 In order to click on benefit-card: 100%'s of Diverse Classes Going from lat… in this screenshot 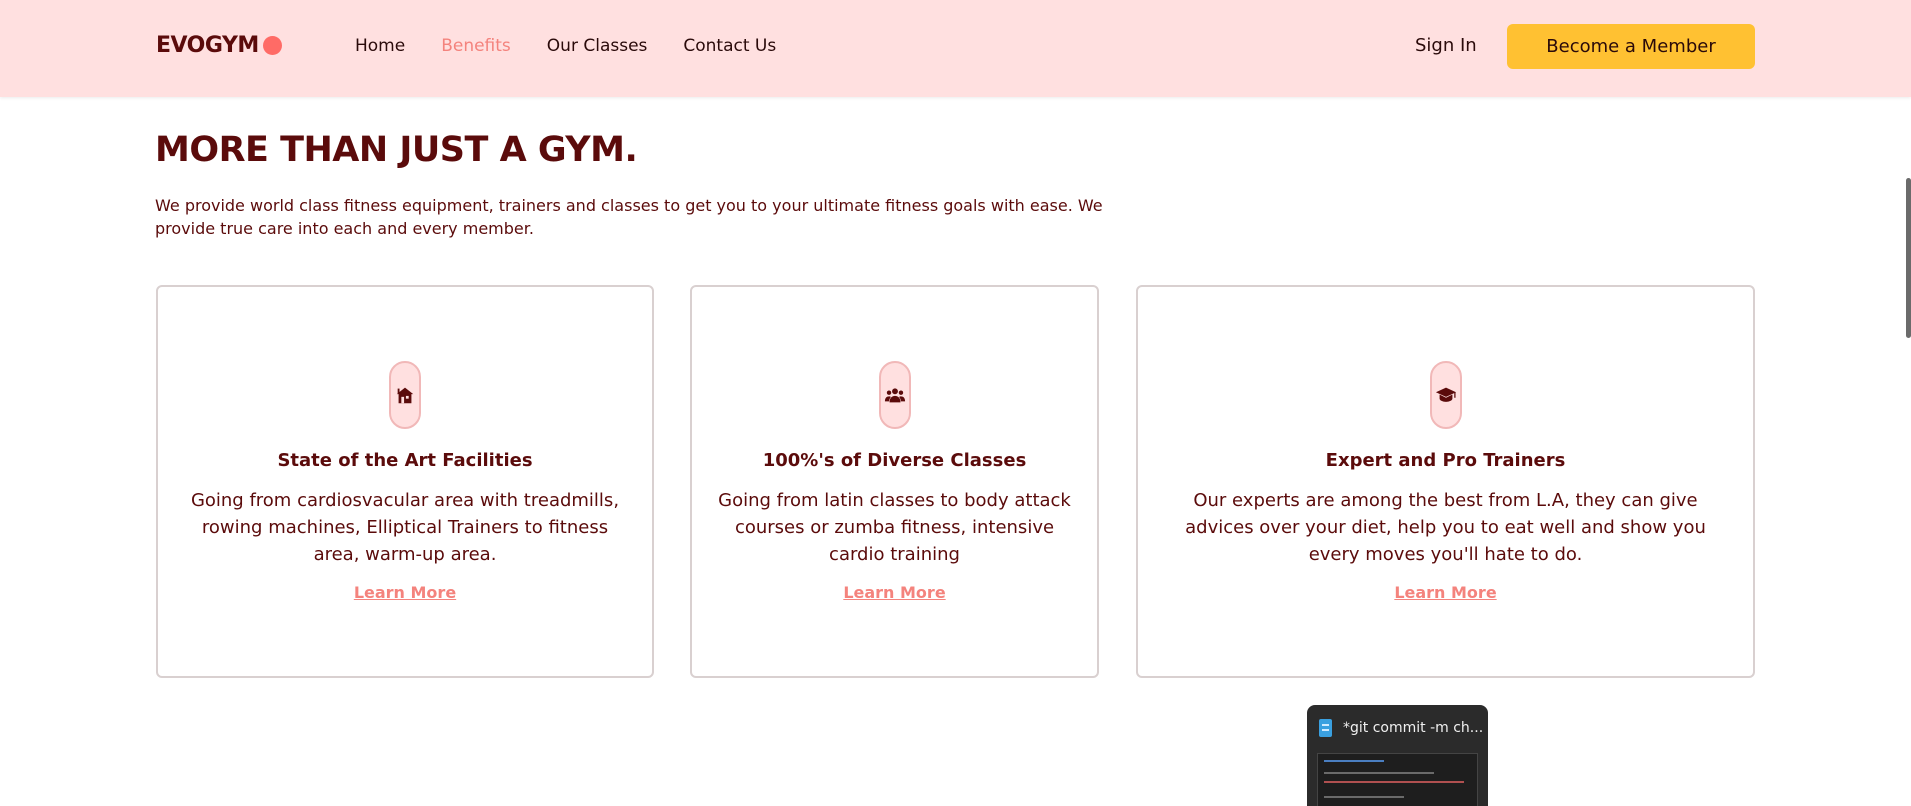, I will do `click(894, 481)`.